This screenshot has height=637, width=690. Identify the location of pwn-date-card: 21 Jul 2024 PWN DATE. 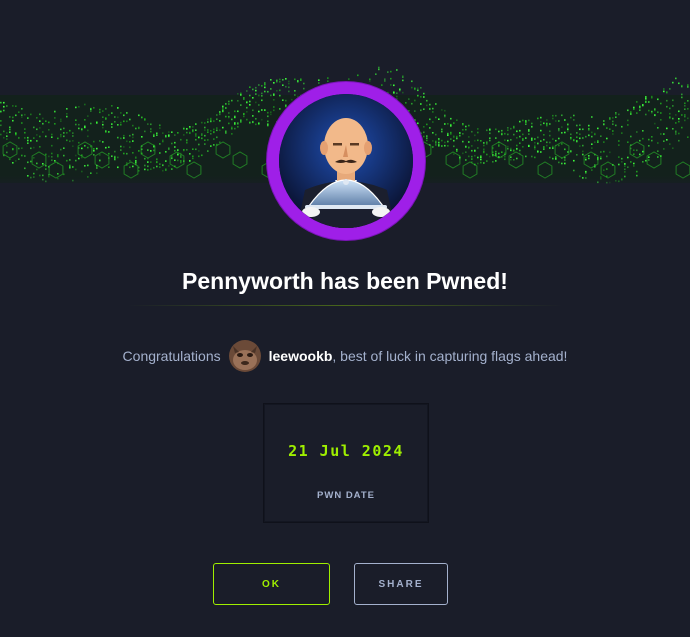
(346, 463).